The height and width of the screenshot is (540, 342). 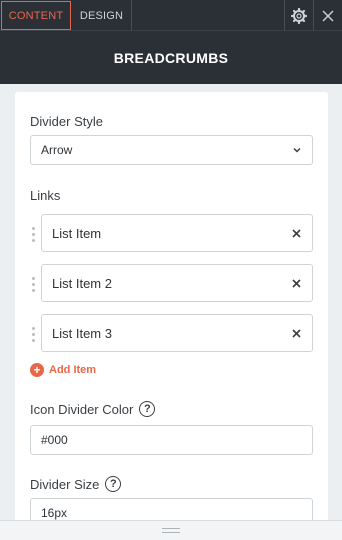 What do you see at coordinates (82, 333) in the screenshot?
I see `link-item-label: List Item 3` at bounding box center [82, 333].